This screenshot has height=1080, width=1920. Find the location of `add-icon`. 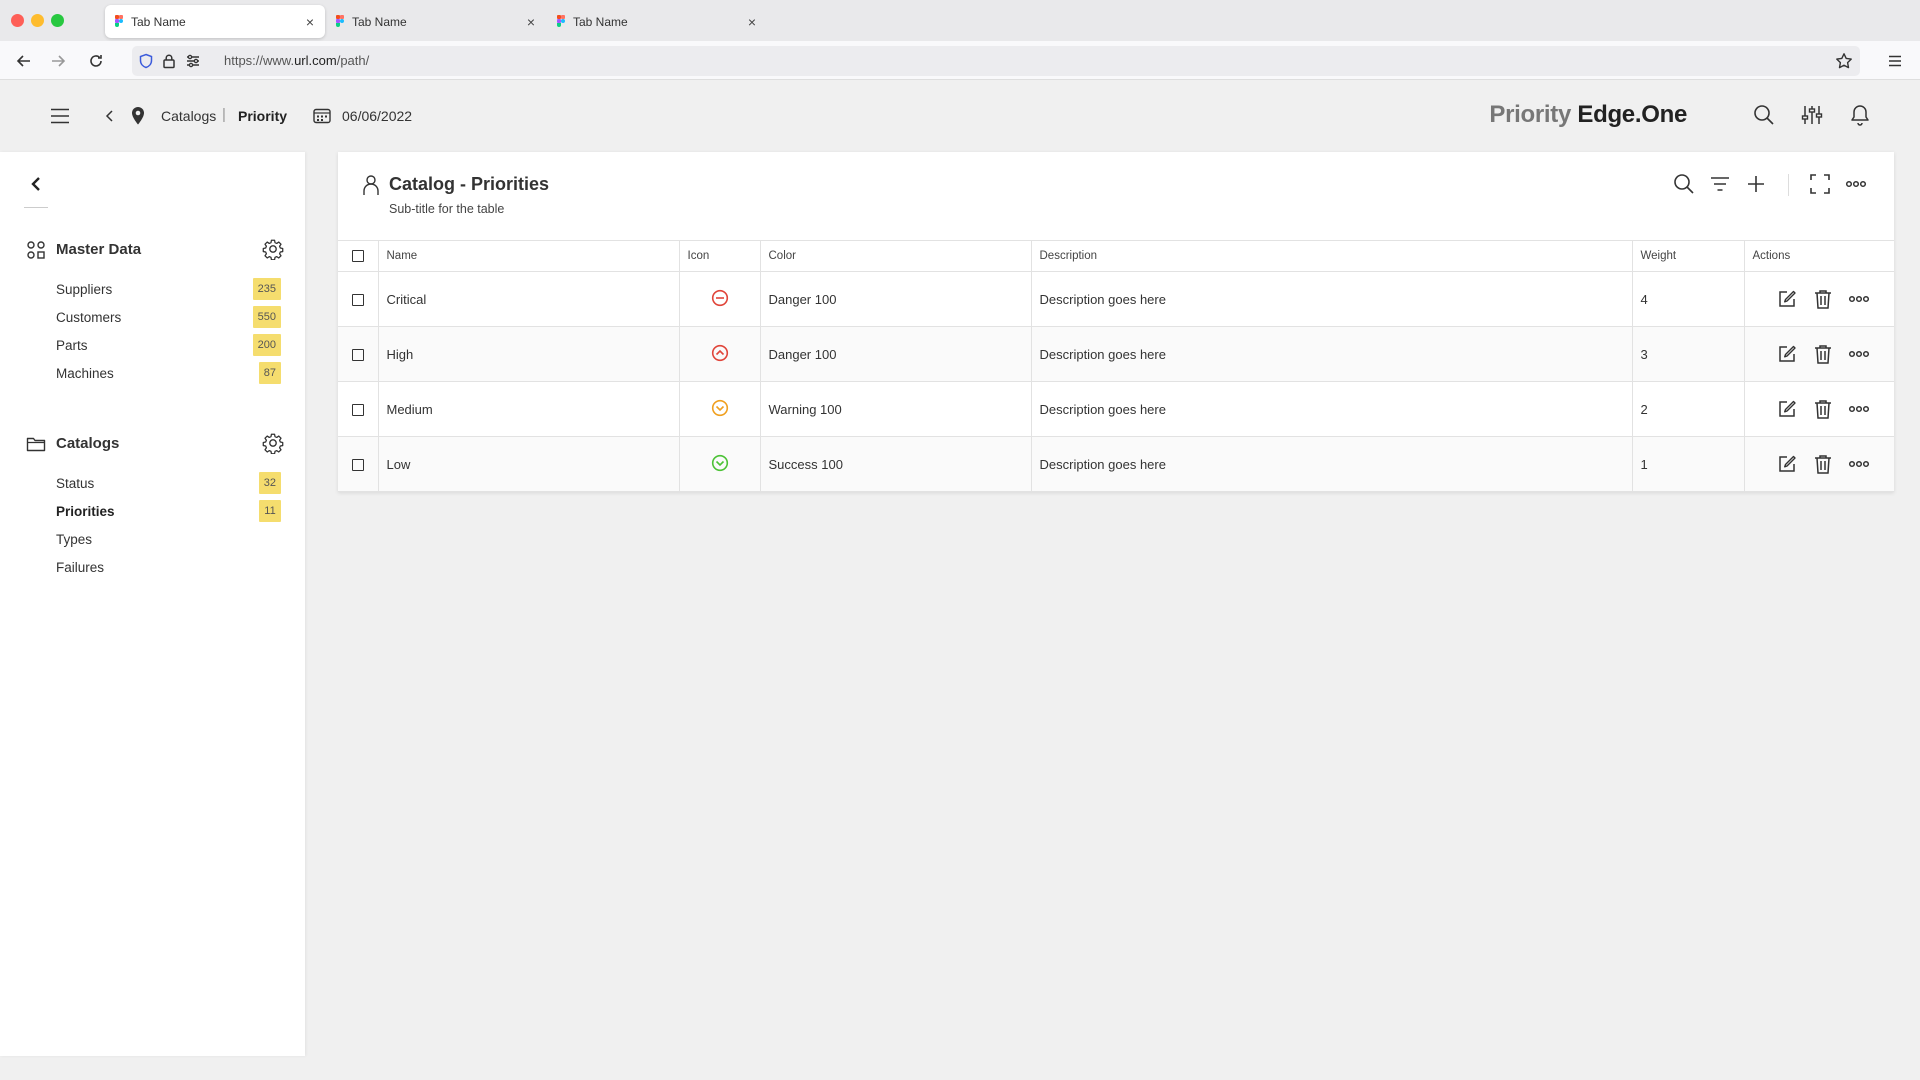

add-icon is located at coordinates (1756, 184).